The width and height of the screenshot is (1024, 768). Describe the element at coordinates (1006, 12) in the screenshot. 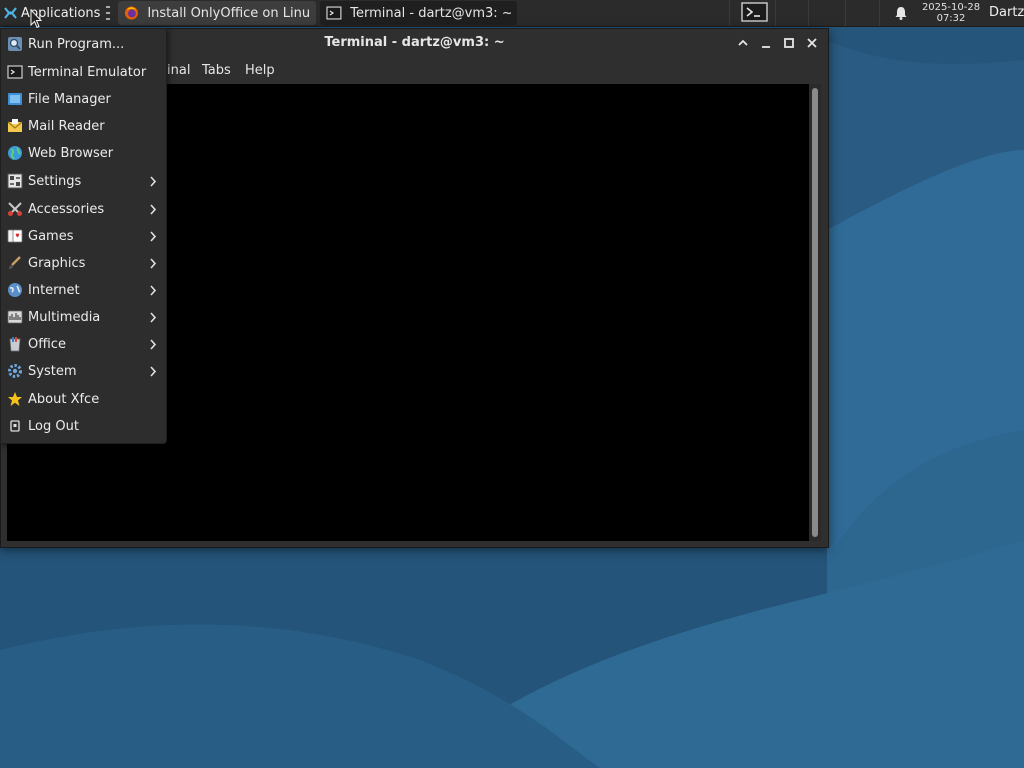

I see `user-menu: Dartz` at that location.